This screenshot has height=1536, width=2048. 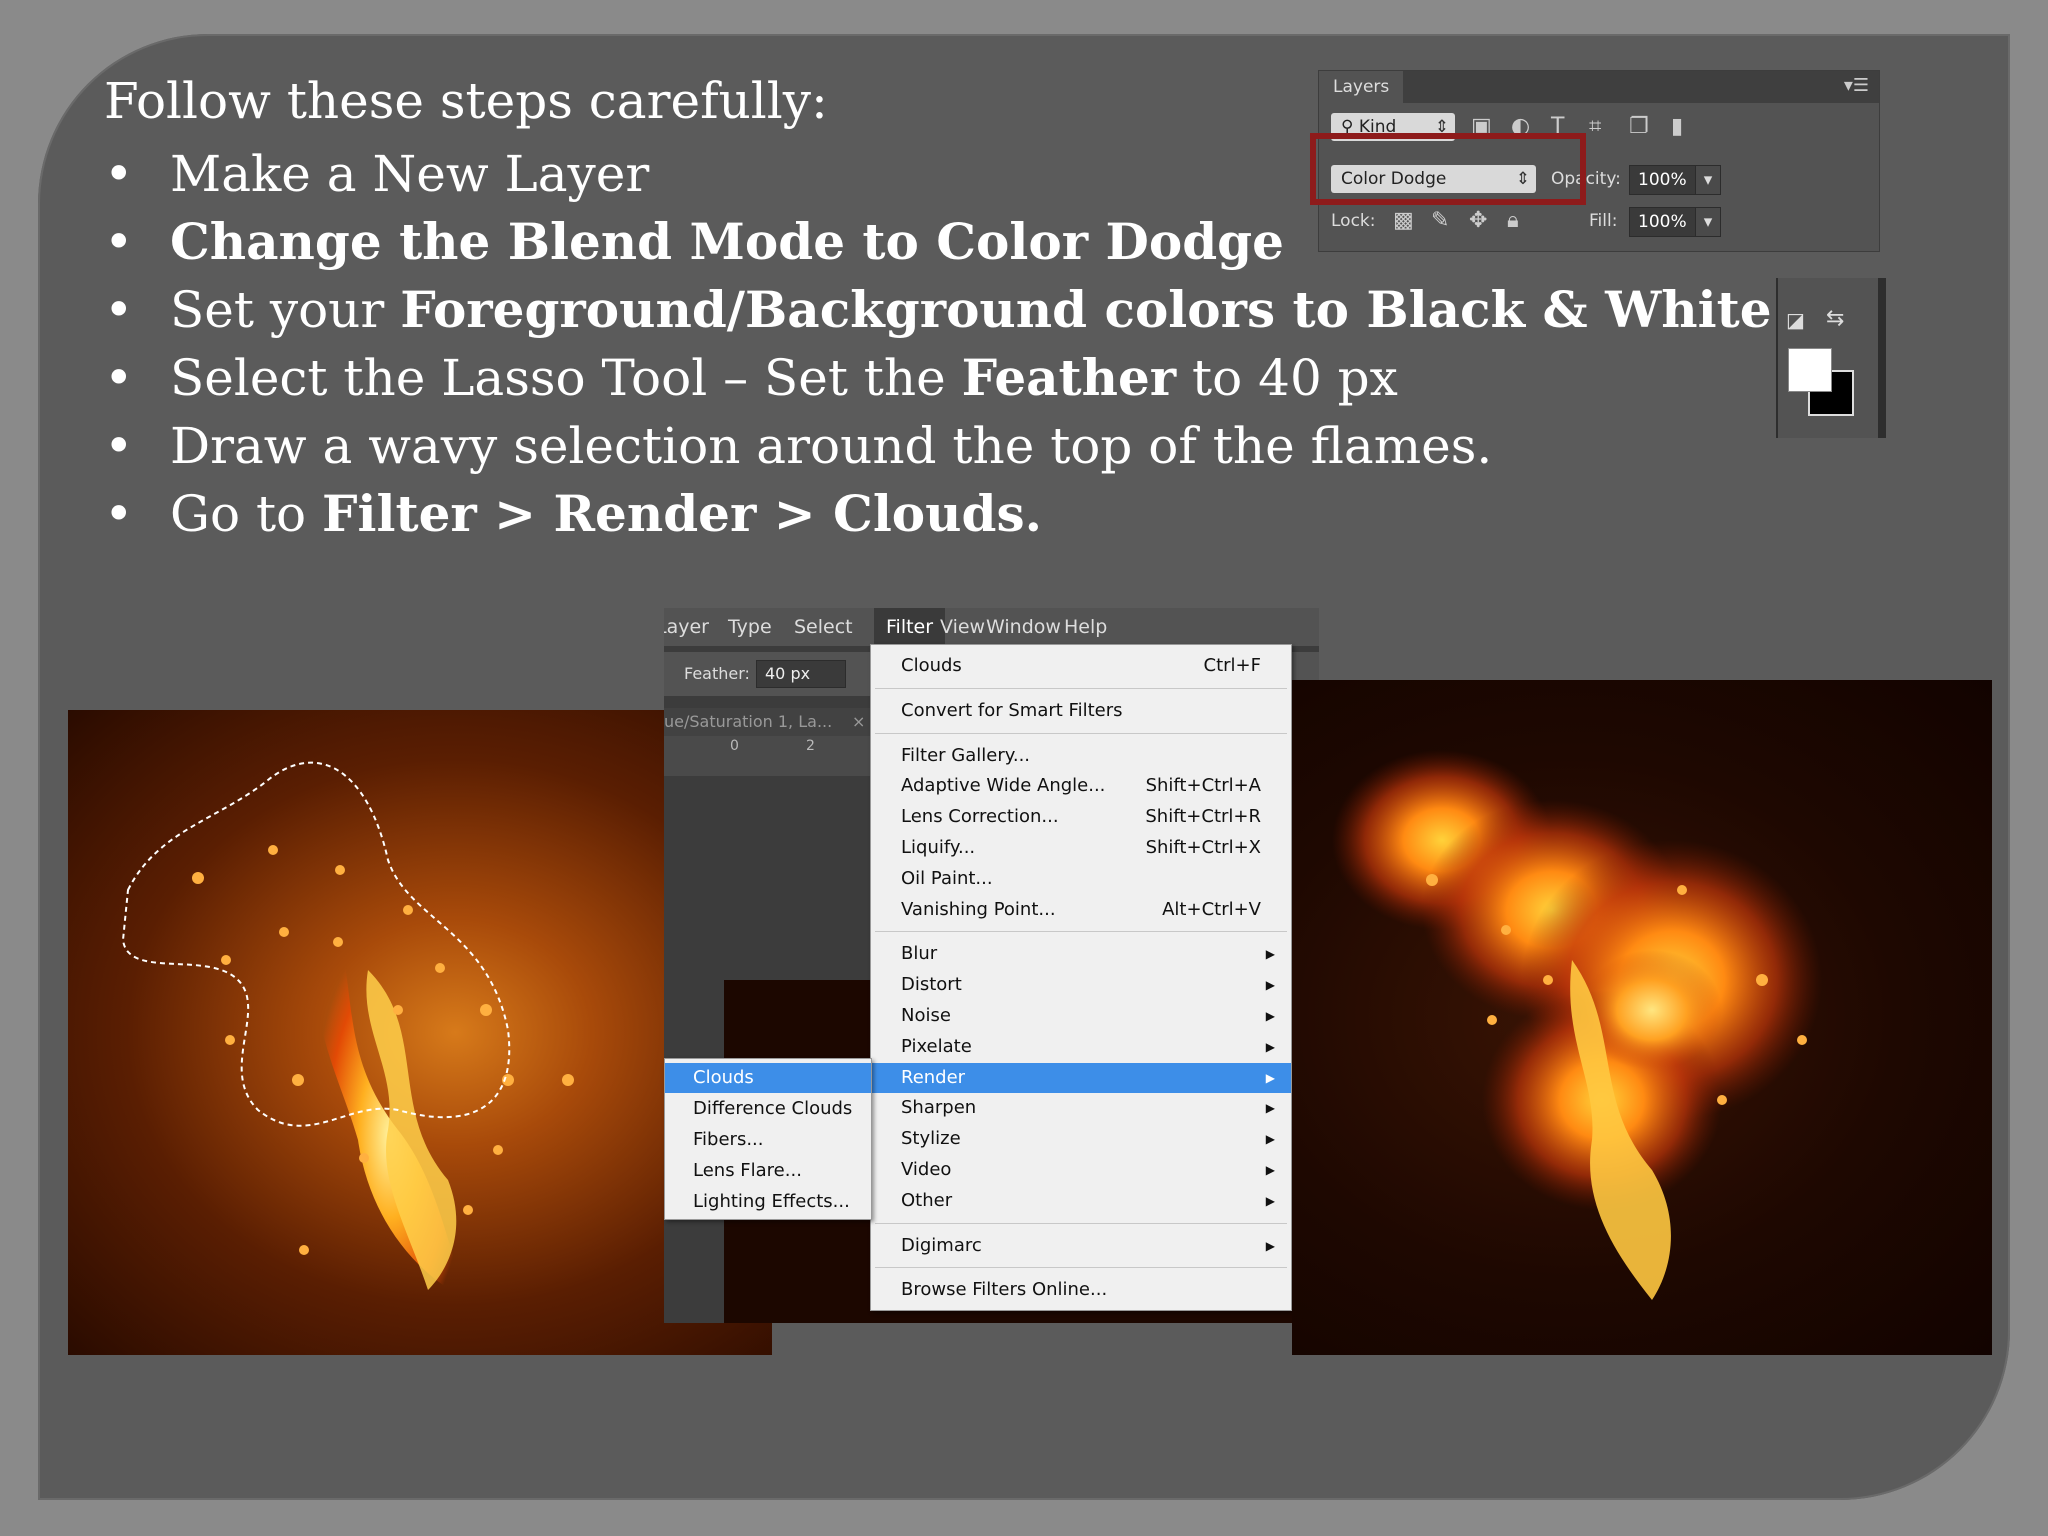 I want to click on menu-view: View, so click(x=962, y=627).